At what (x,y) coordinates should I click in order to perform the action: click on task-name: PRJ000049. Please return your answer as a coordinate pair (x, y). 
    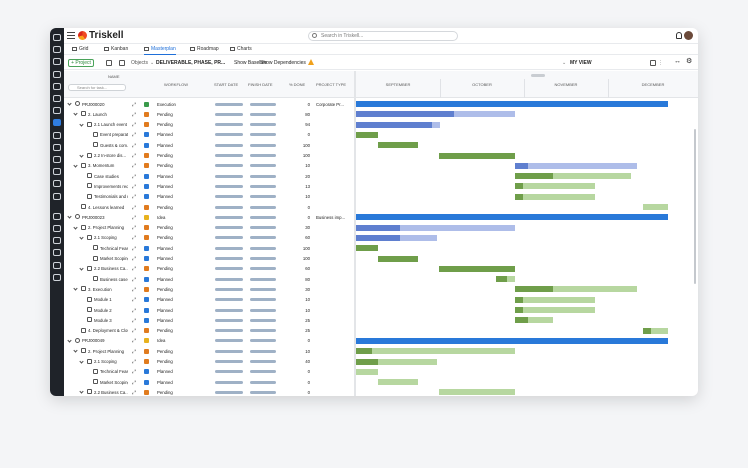
    Looking at the image, I should click on (105, 340).